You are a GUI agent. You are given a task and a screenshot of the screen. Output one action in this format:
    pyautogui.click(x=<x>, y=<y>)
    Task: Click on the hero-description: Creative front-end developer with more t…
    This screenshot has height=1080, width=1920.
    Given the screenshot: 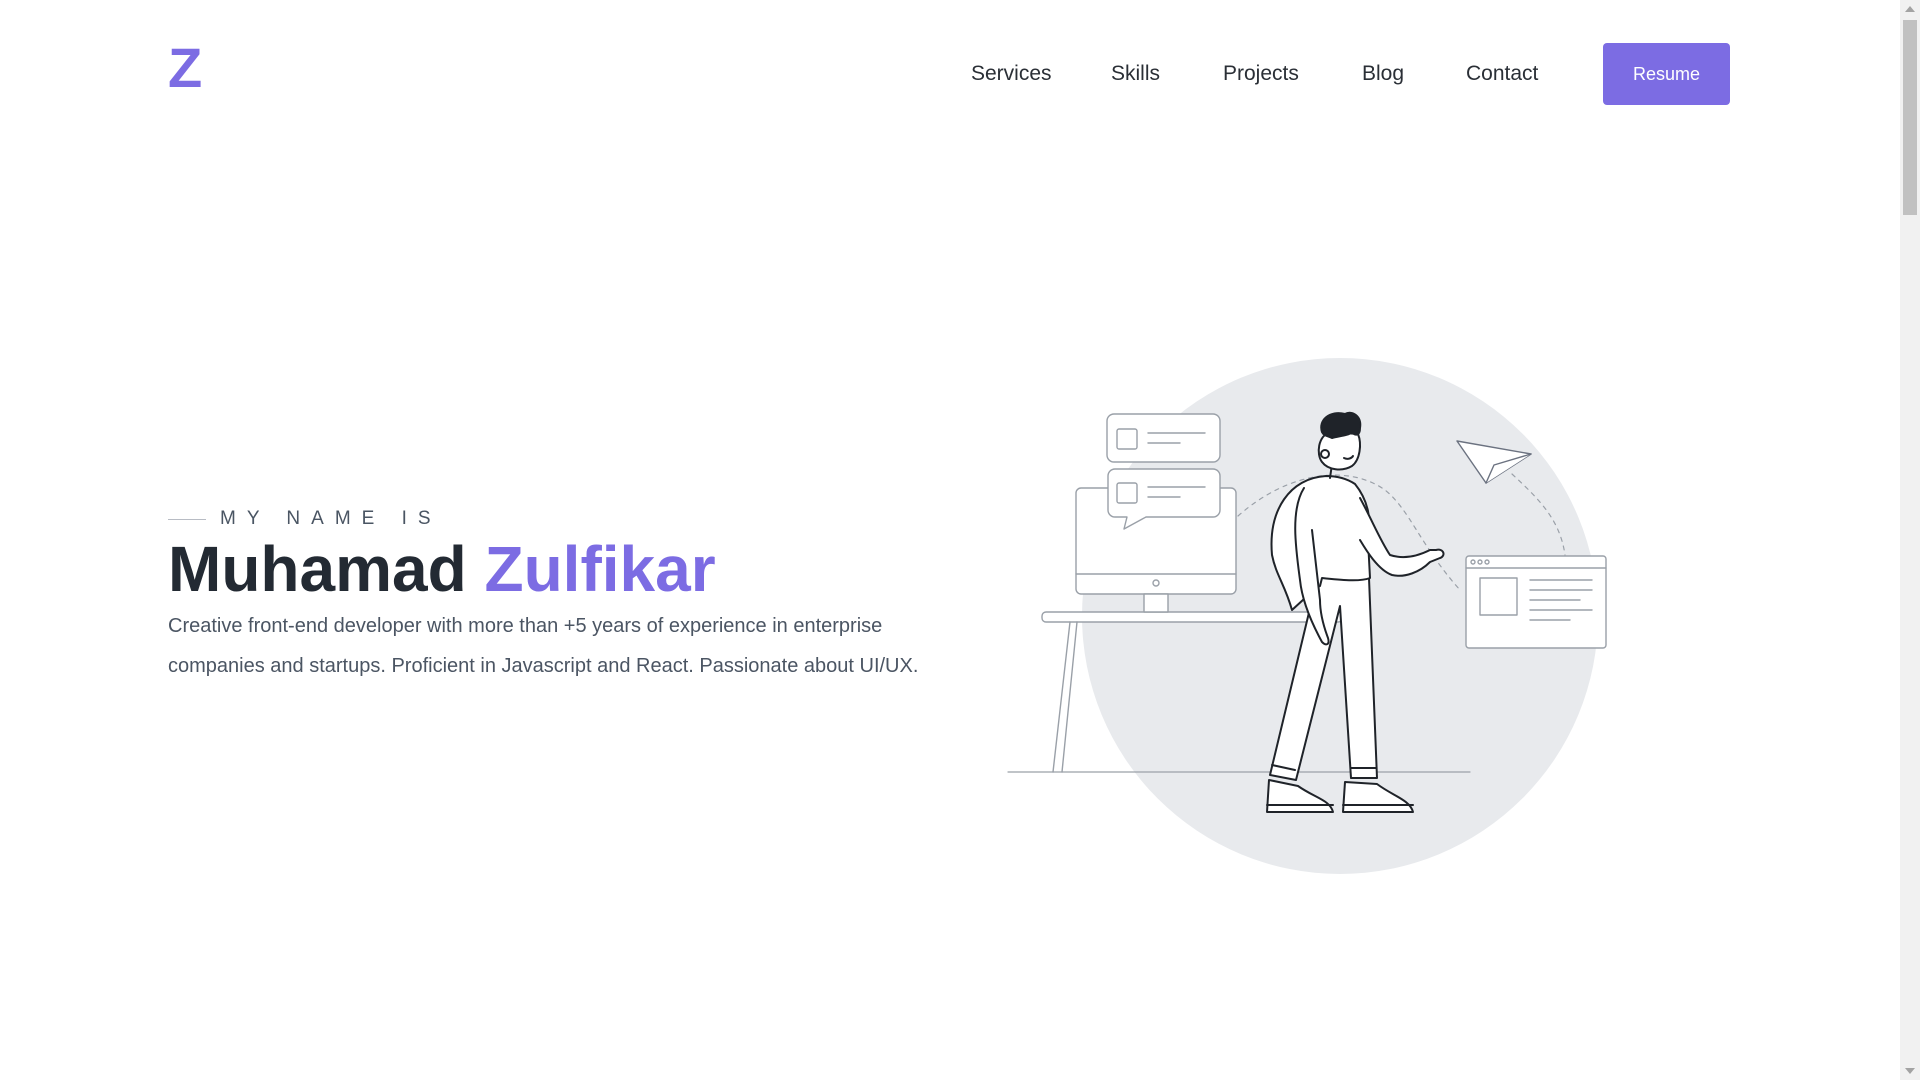 What is the action you would take?
    pyautogui.click(x=543, y=646)
    